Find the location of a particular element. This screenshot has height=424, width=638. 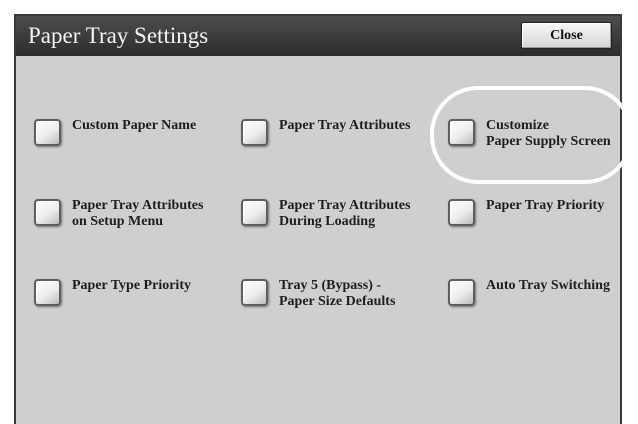

close-button: Close is located at coordinates (566, 35).